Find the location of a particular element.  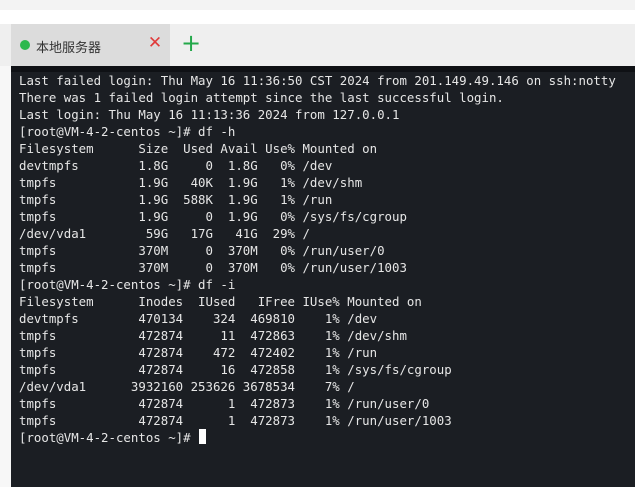

window-top-strip is located at coordinates (317, 5).